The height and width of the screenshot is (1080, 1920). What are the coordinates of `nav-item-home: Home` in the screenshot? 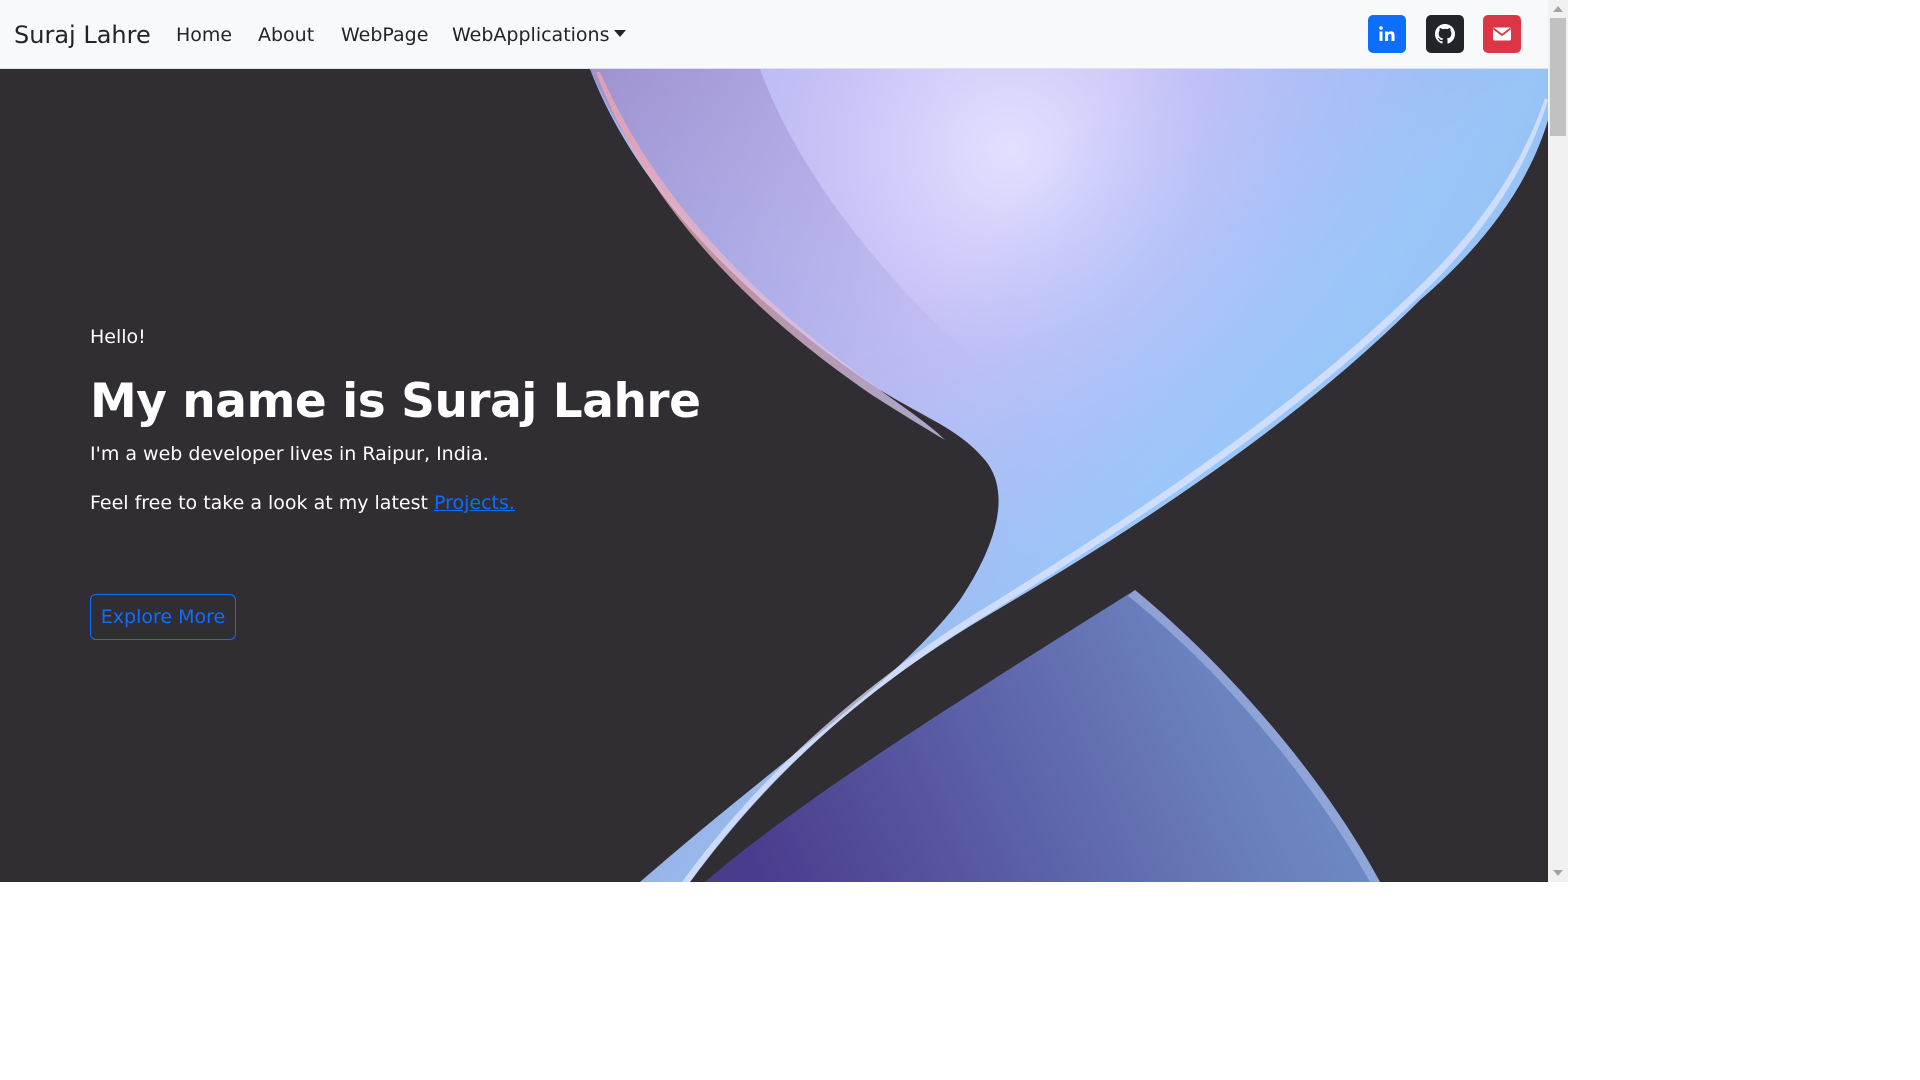 It's located at (204, 35).